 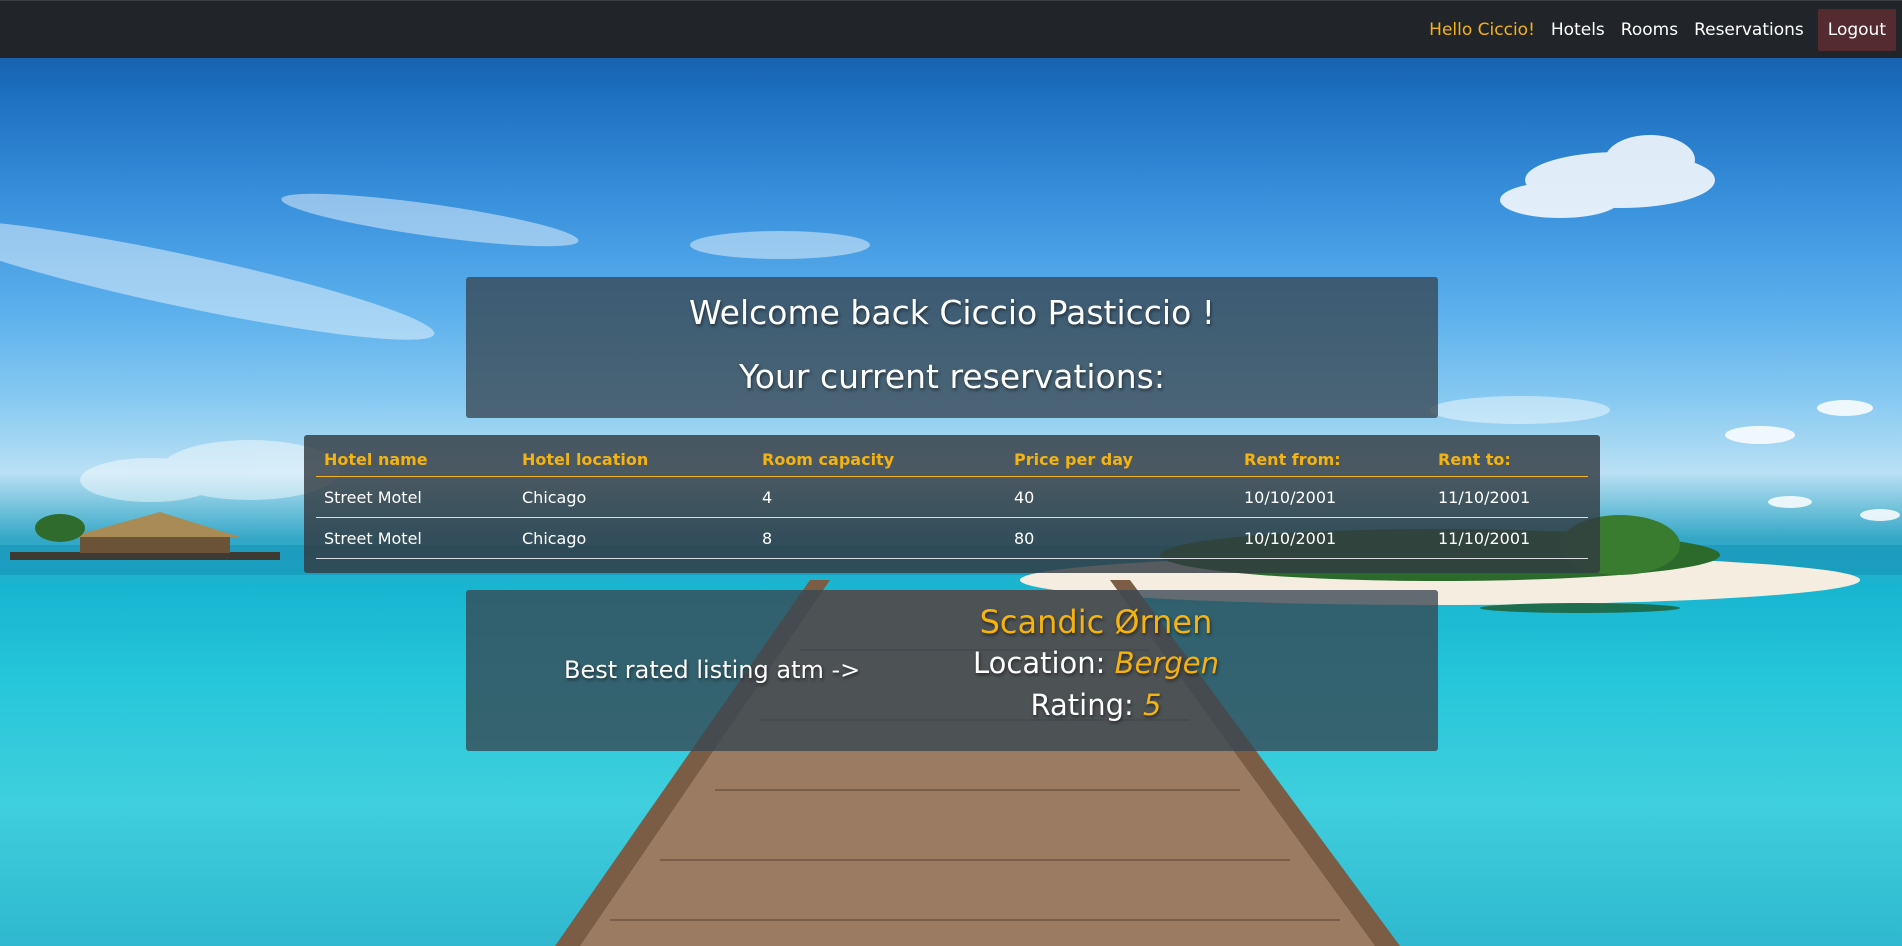 I want to click on rating-label: Rating:, so click(x=1082, y=705).